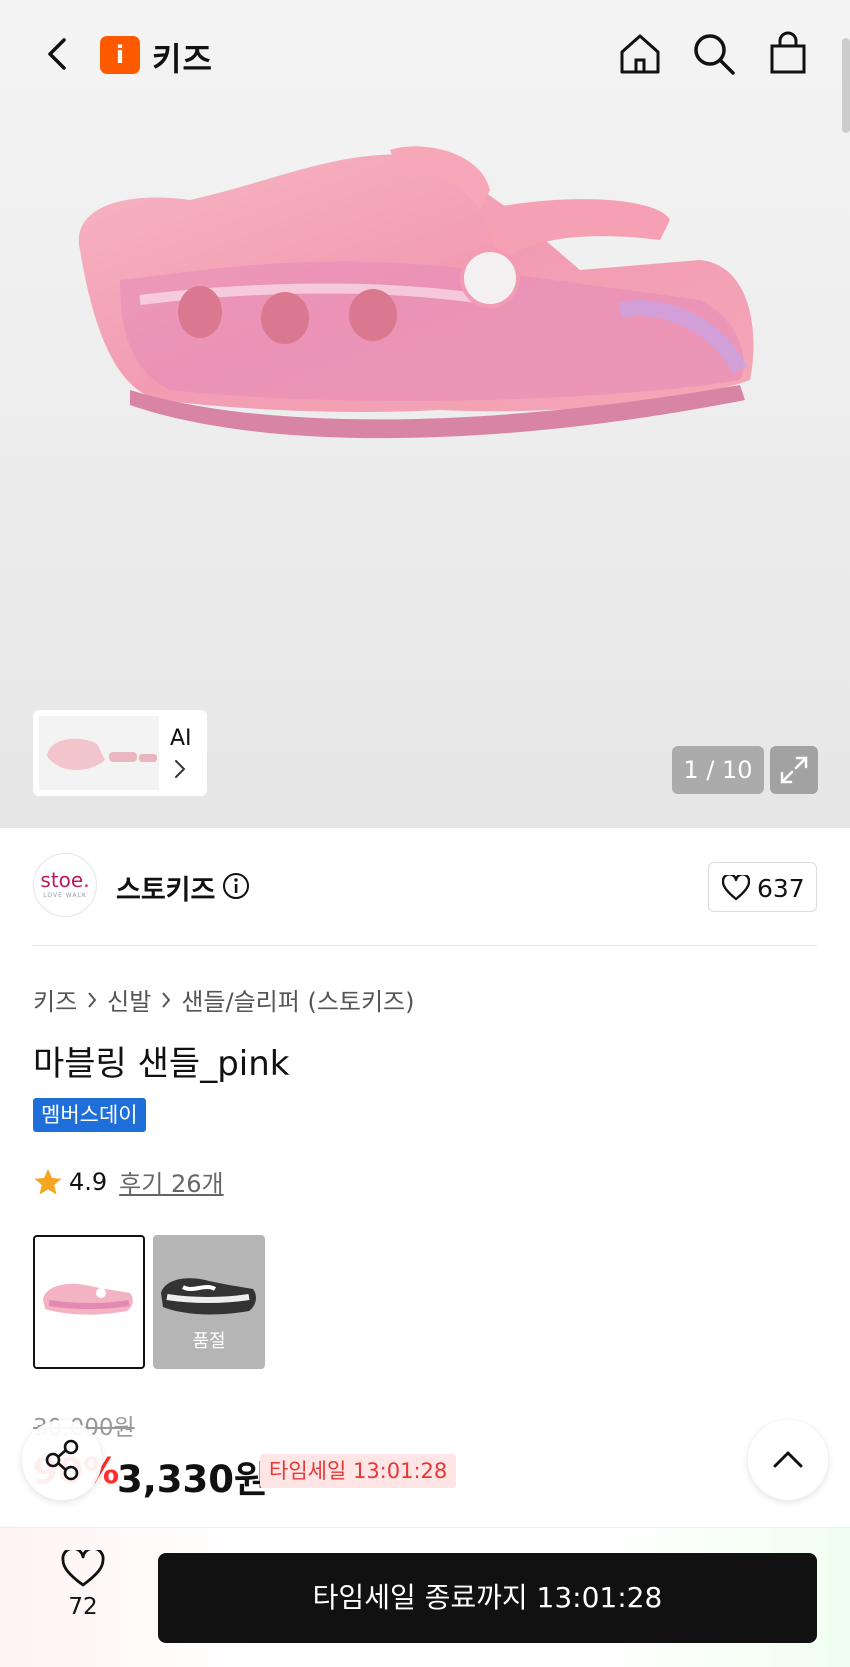  I want to click on scrollbar, so click(846, 85).